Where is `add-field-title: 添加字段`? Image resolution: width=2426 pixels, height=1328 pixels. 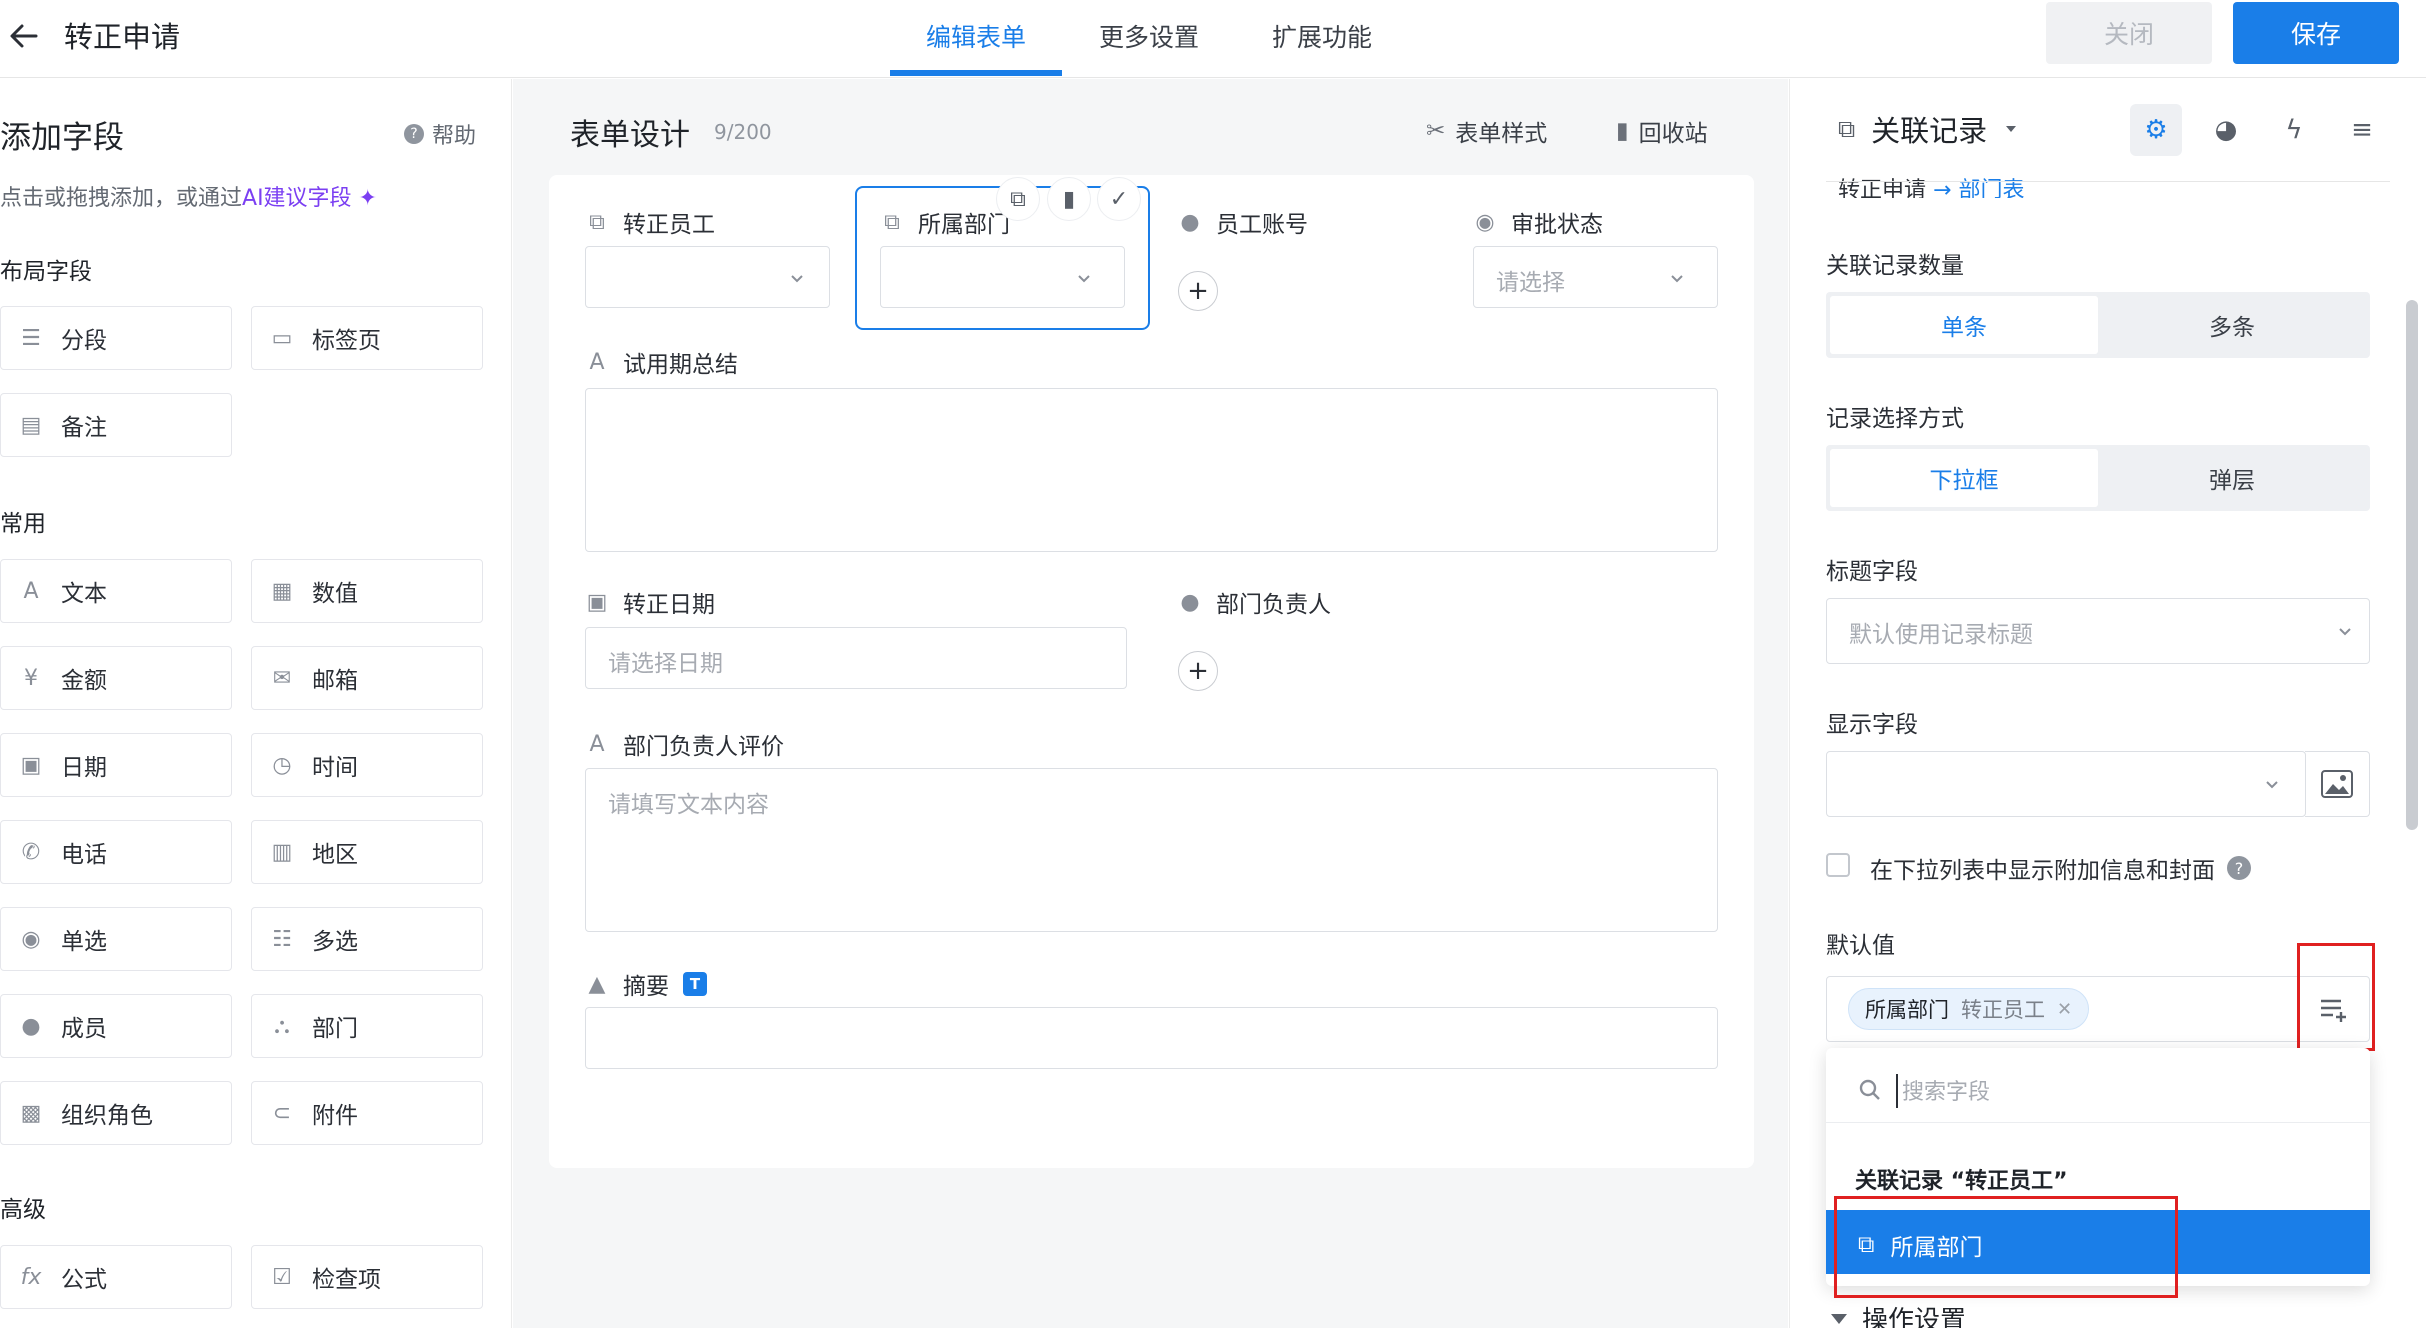 add-field-title: 添加字段 is located at coordinates (62, 138).